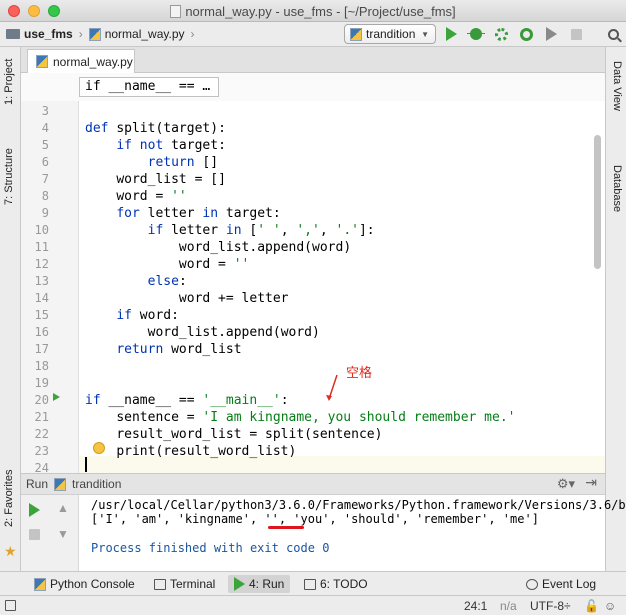 The width and height of the screenshot is (626, 615). I want to click on tab-label: normal_way.py, so click(93, 61).